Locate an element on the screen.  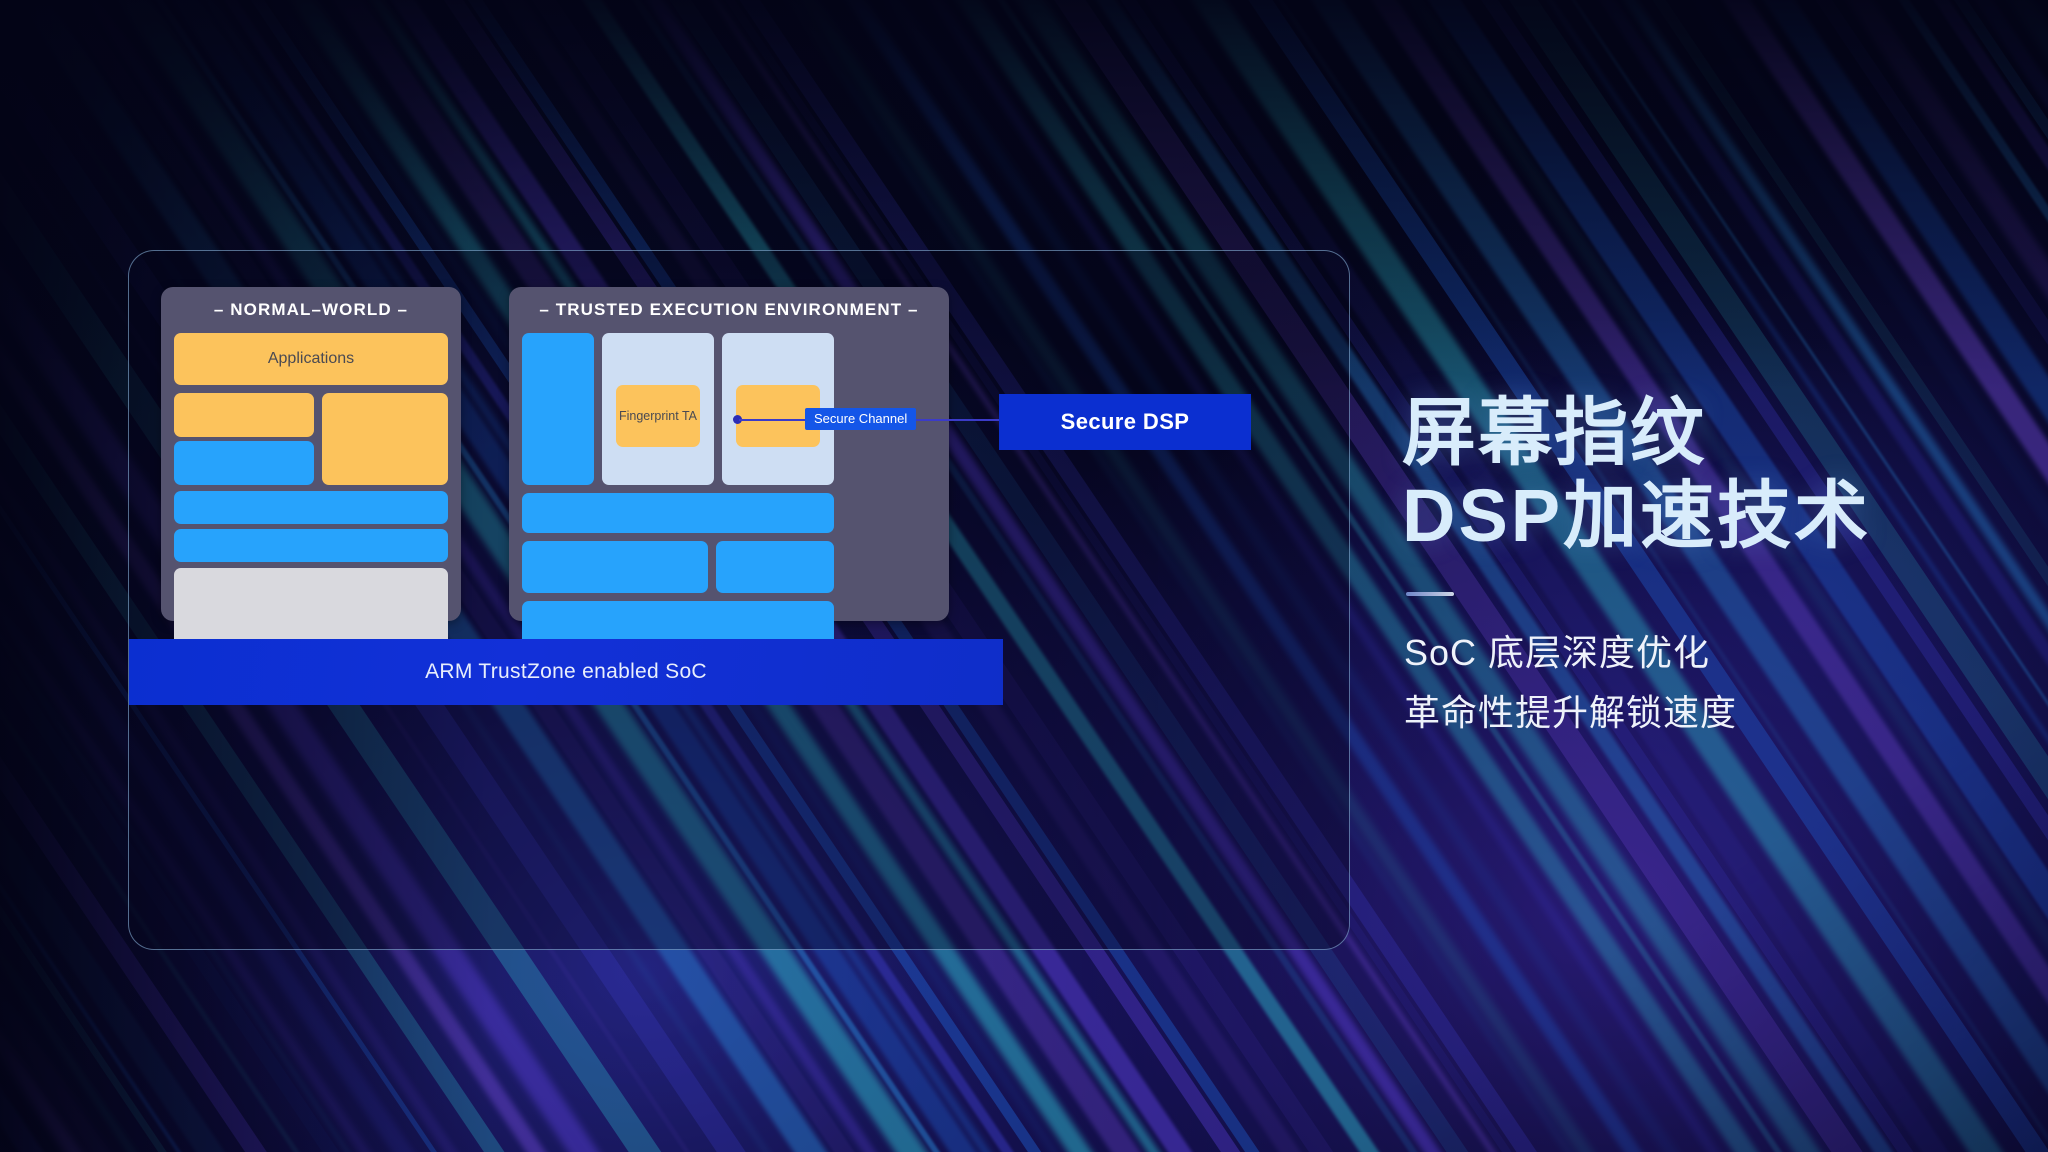
tee-title: – TRUSTED EXECUTION ENVIRONMENT – is located at coordinates (729, 309).